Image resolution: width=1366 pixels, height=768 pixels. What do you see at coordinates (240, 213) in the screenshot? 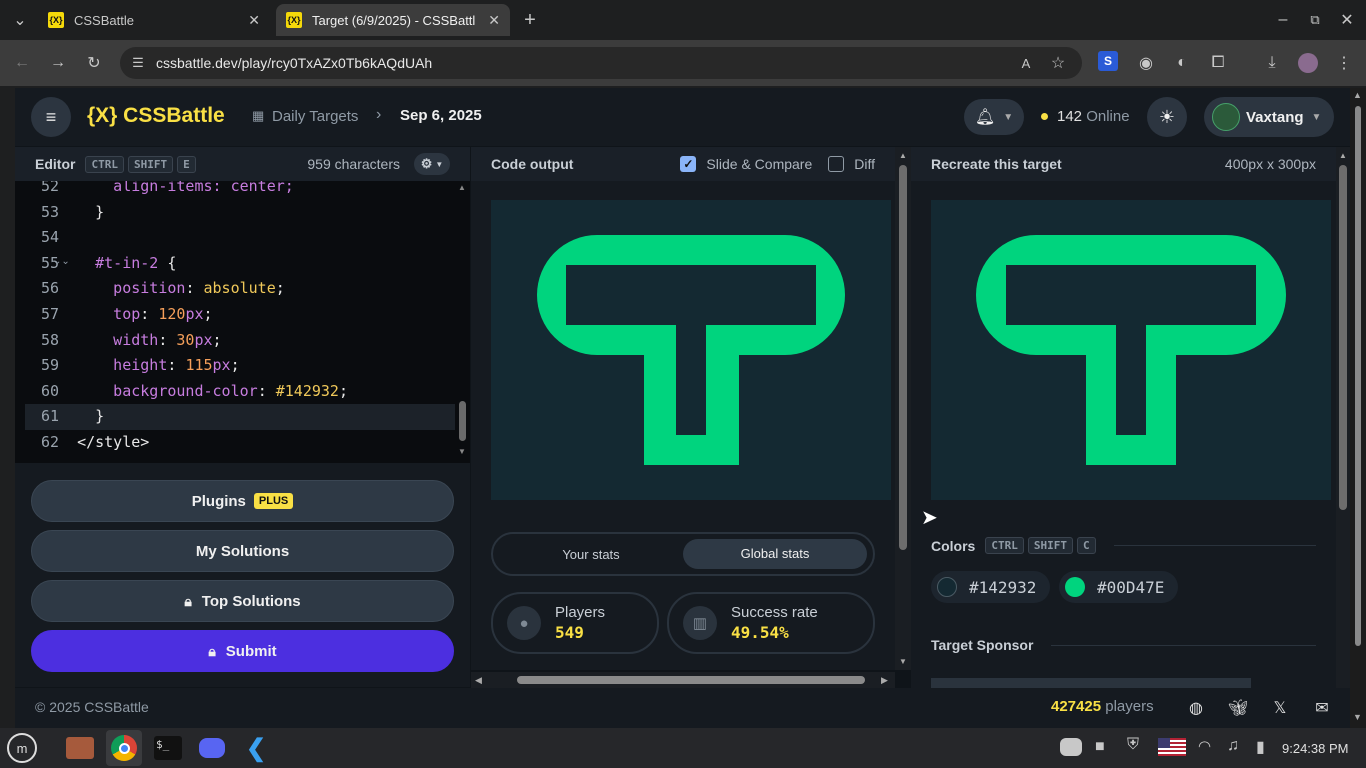
I see `code-line: 53 }` at bounding box center [240, 213].